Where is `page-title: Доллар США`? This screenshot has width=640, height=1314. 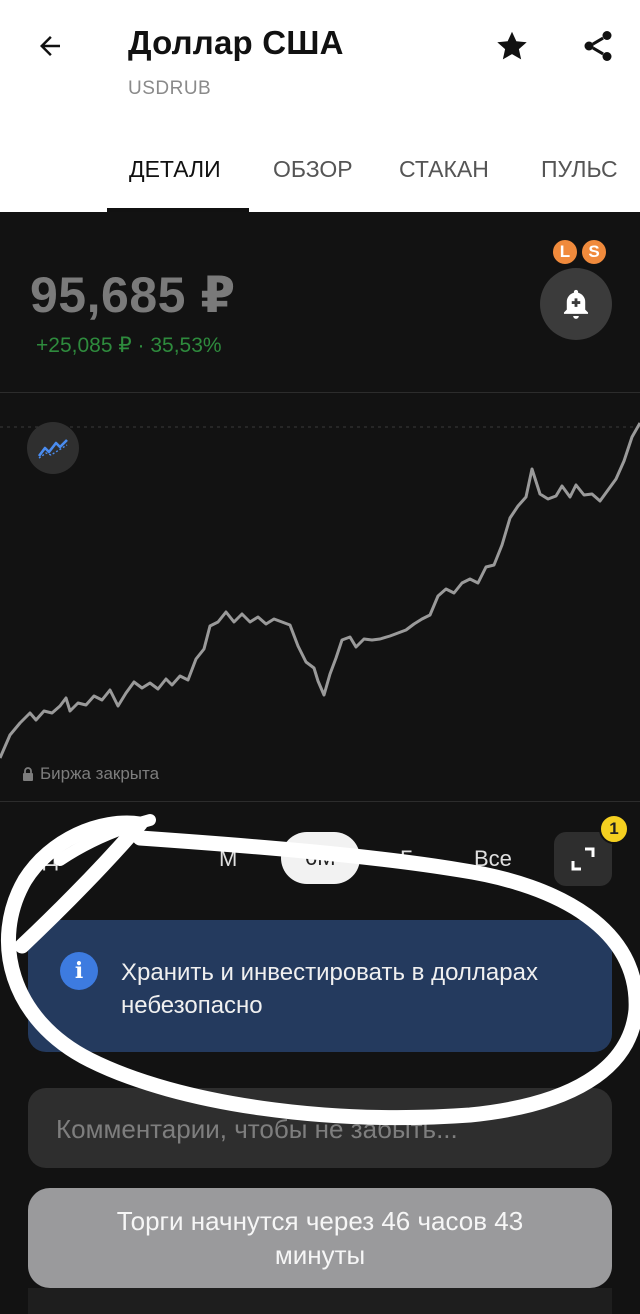 page-title: Доллар США is located at coordinates (236, 42).